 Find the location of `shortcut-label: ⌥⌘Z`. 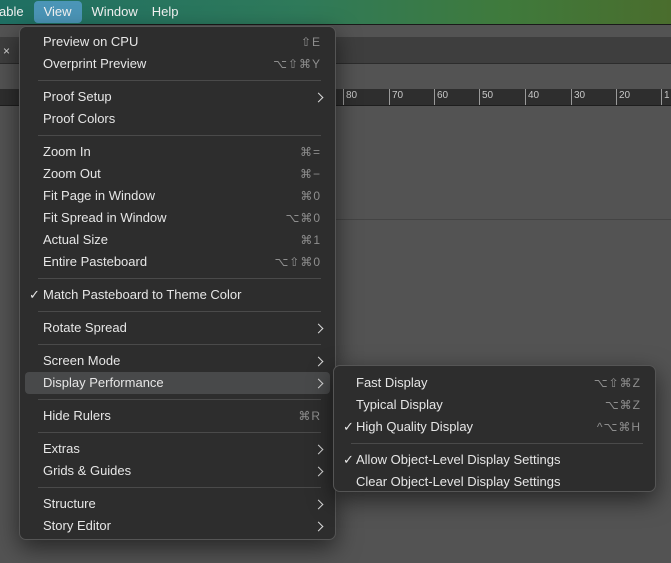

shortcut-label: ⌥⌘Z is located at coordinates (622, 405).